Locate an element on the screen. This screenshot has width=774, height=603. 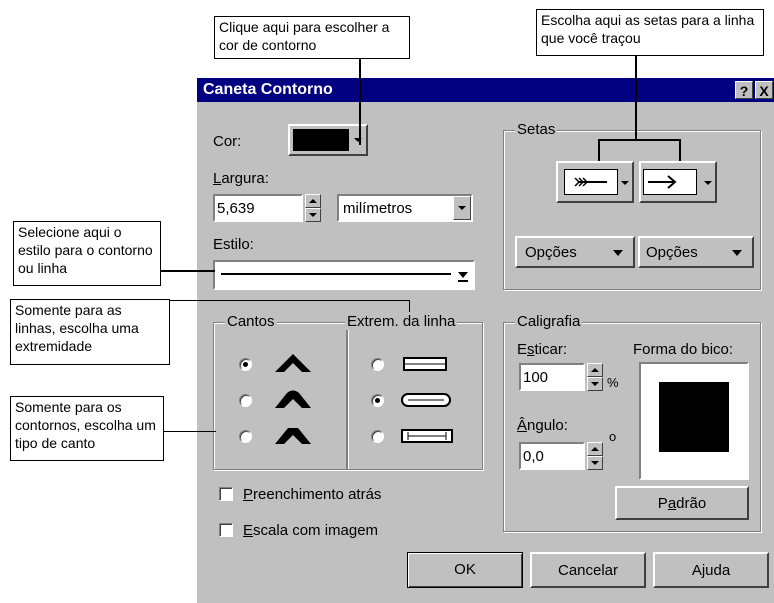
end-arrow-button is located at coordinates (678, 182).